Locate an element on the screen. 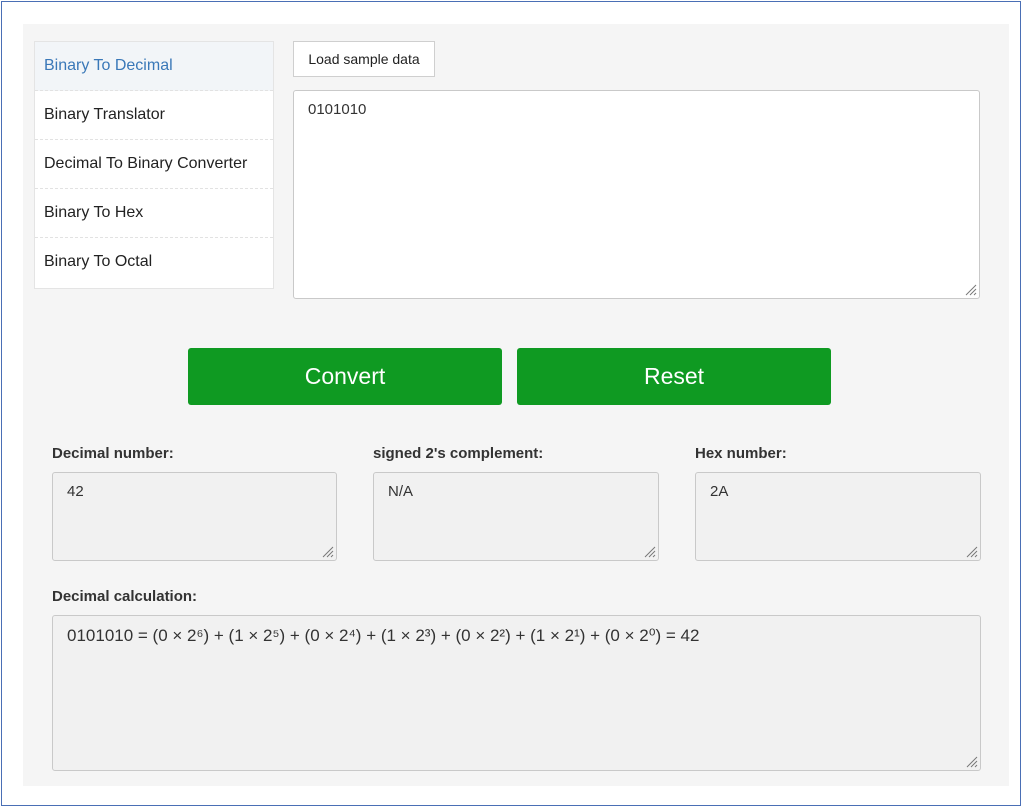 This screenshot has height=809, width=1024. decimal-calculation-label: Decimal calculation: is located at coordinates (125, 596).